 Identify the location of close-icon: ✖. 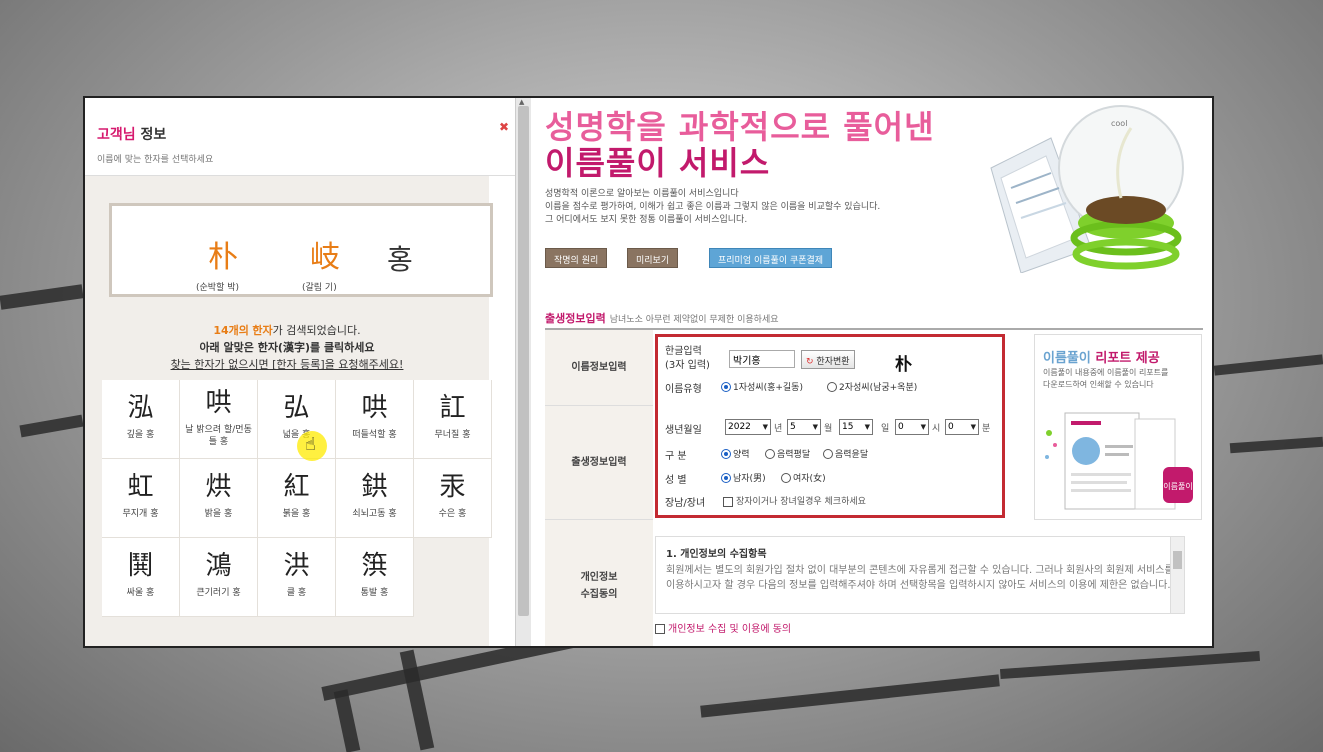
(504, 127).